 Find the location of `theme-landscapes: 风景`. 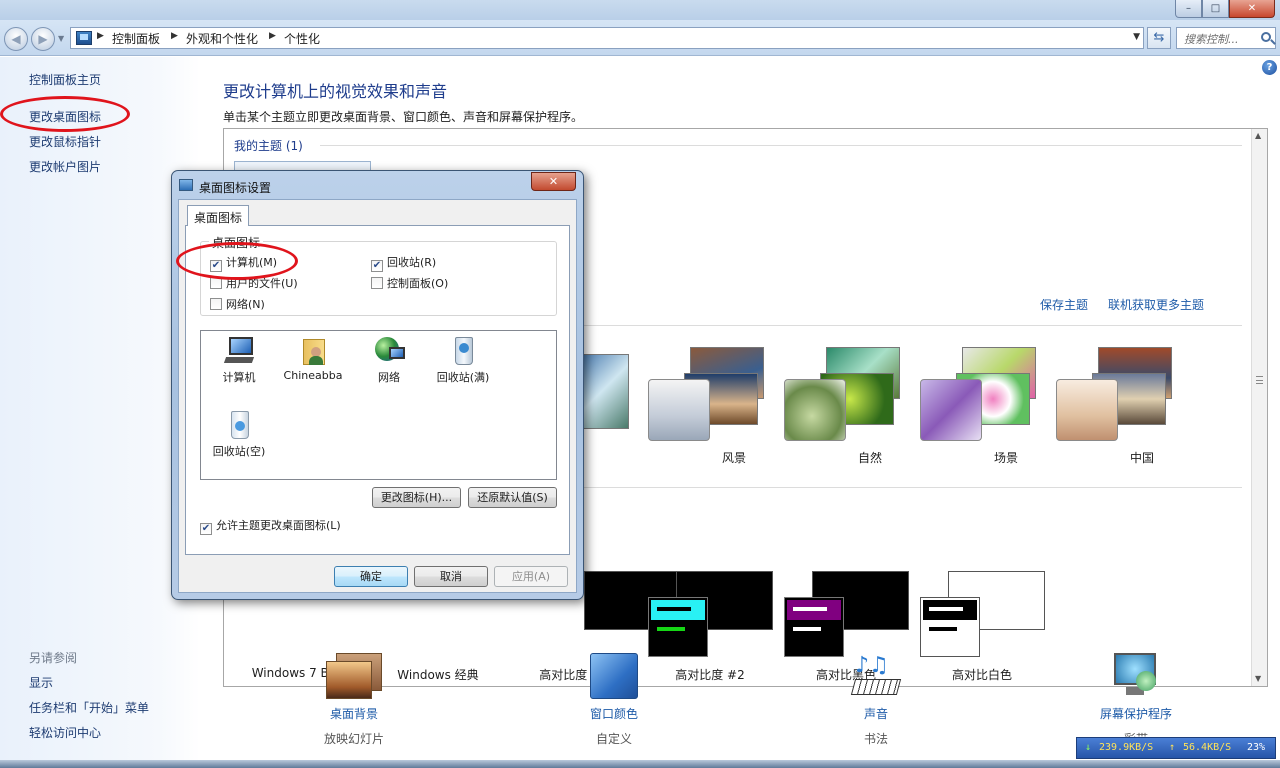

theme-landscapes: 风景 is located at coordinates (714, 406).